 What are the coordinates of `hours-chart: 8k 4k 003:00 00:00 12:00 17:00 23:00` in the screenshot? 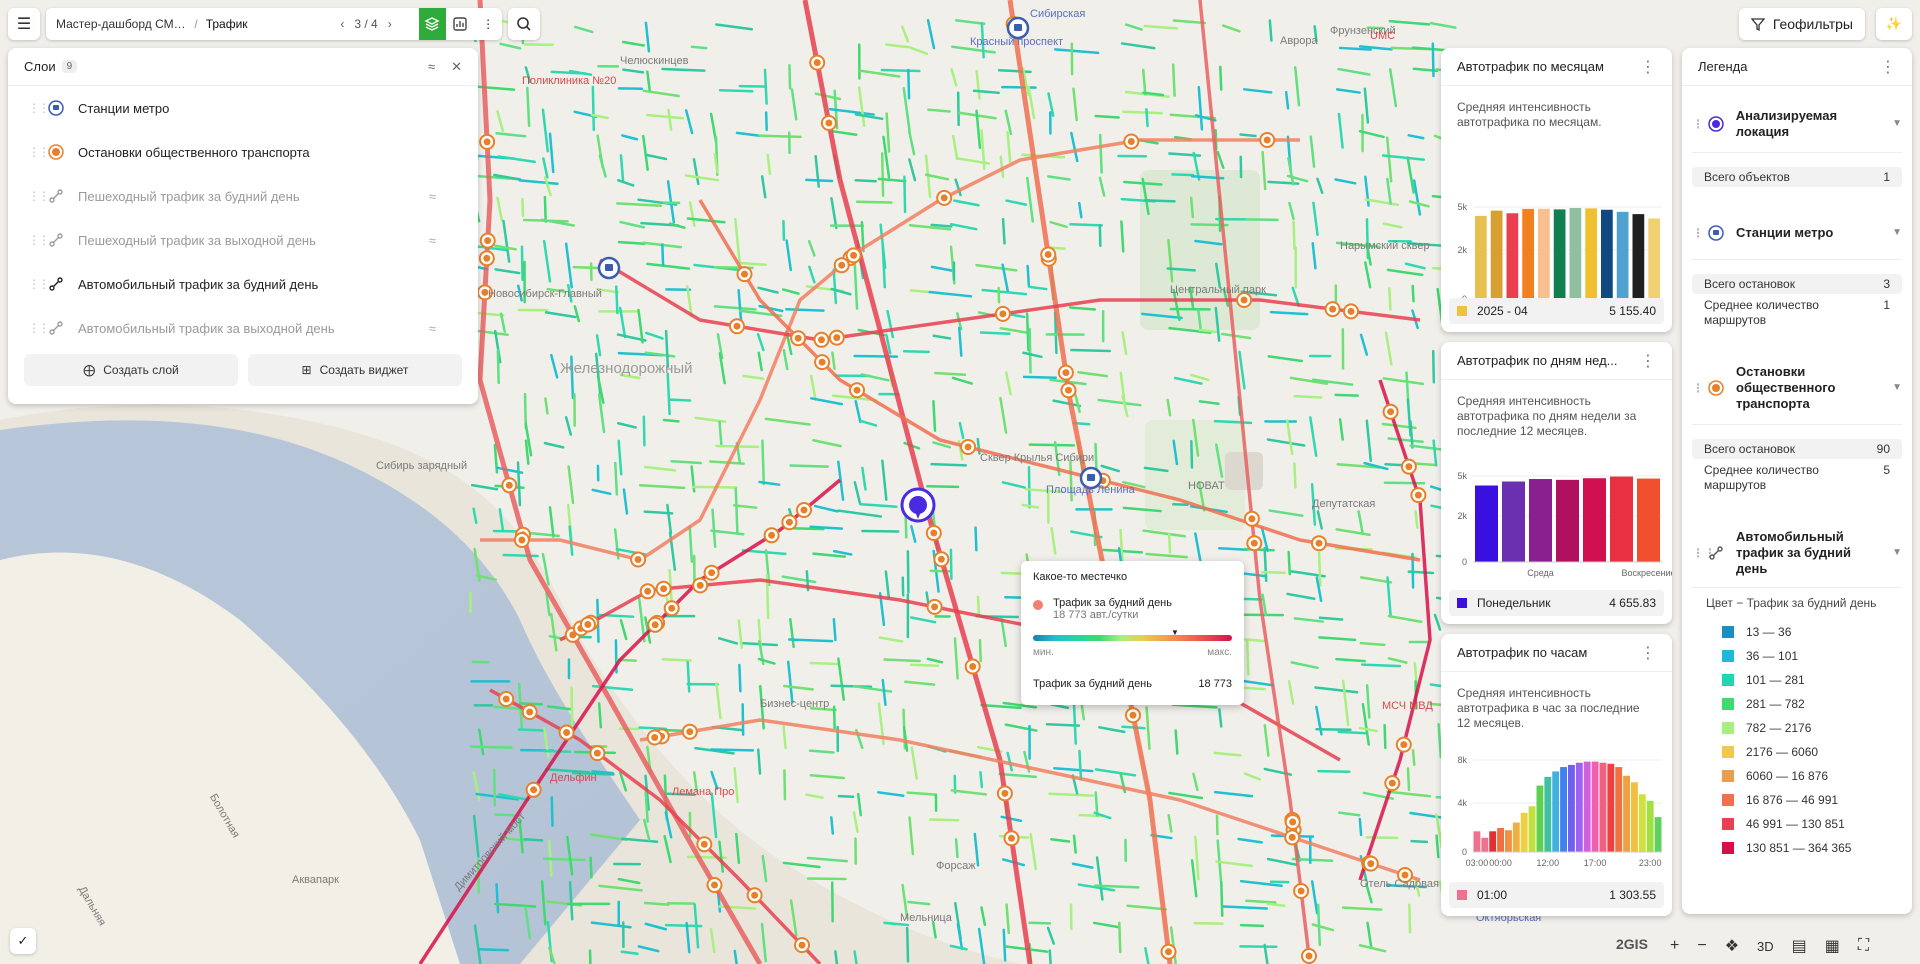 It's located at (1556, 811).